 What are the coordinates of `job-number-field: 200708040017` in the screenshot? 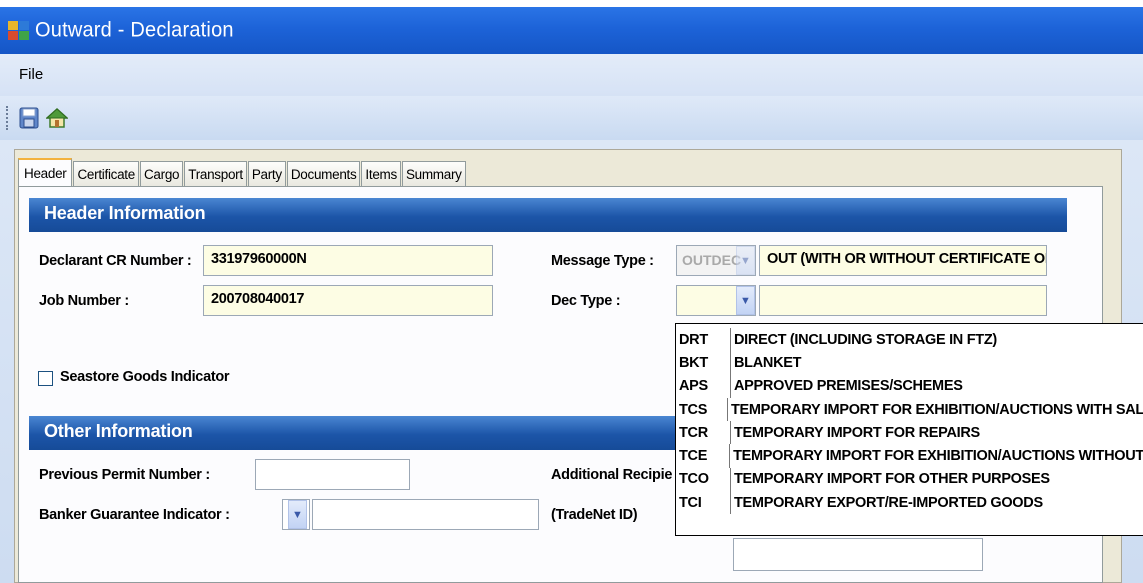 It's located at (348, 300).